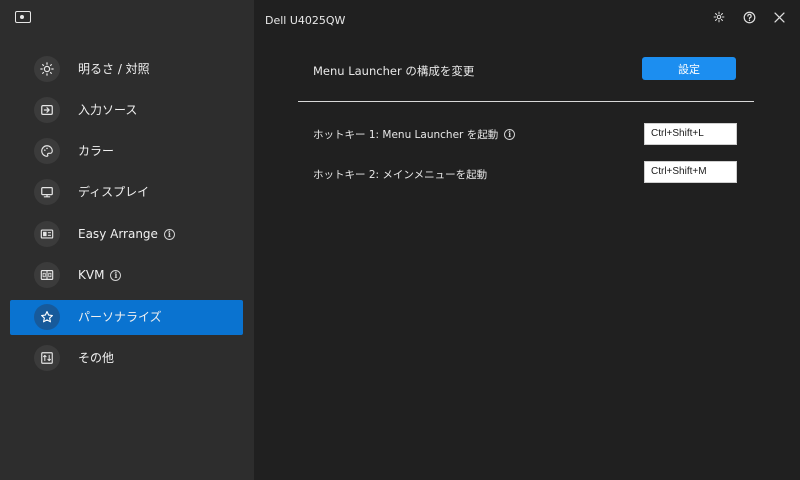  Describe the element at coordinates (690, 134) in the screenshot. I see `hotkey-1-field: Ctrl+Shift+L` at that location.